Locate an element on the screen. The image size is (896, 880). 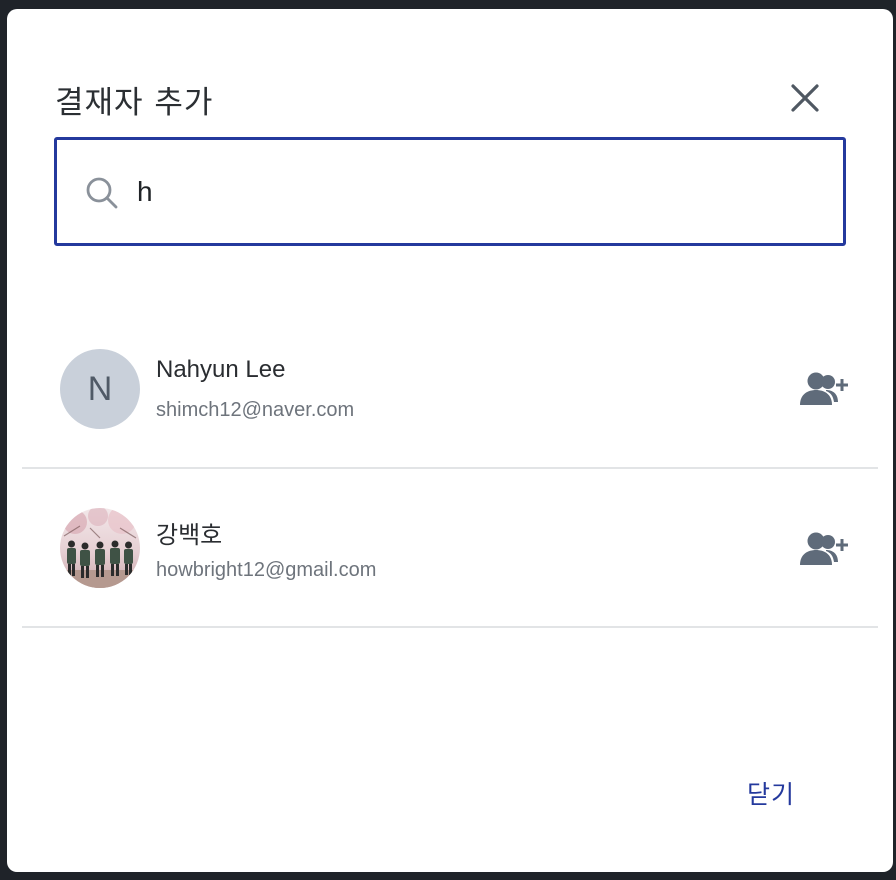
close-text-button: 닫기 is located at coordinates (771, 793).